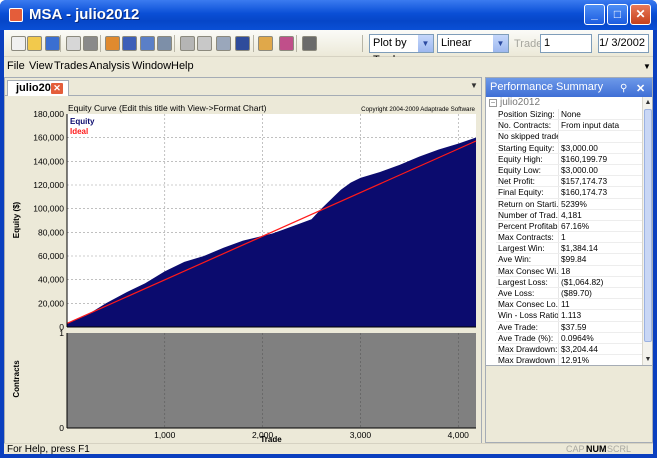 The width and height of the screenshot is (657, 458). What do you see at coordinates (41, 66) in the screenshot?
I see `menu-view: View` at bounding box center [41, 66].